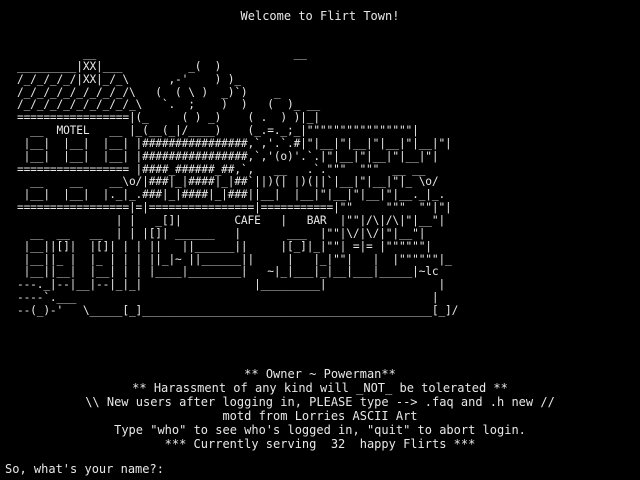 This screenshot has width=640, height=480. I want to click on login-prompt-label: So, what's your name?:, so click(84, 469).